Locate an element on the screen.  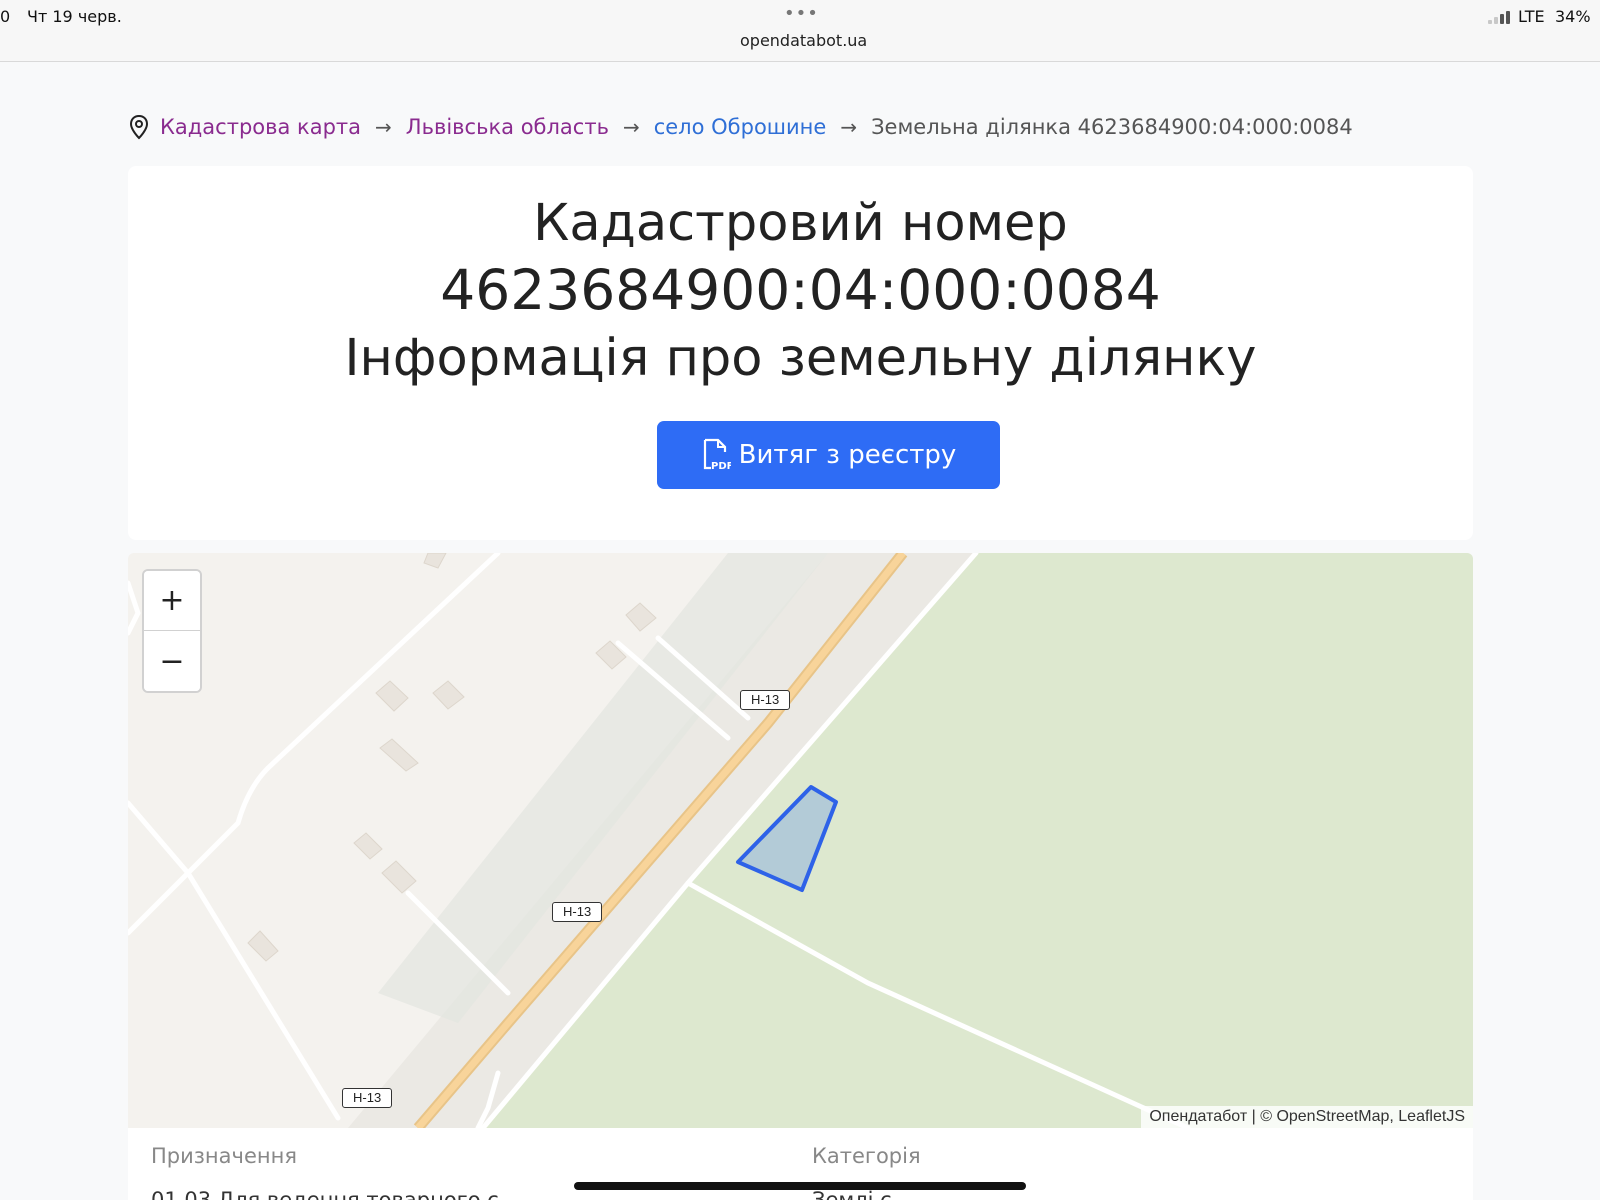
status-time: 0 is located at coordinates (5, 16).